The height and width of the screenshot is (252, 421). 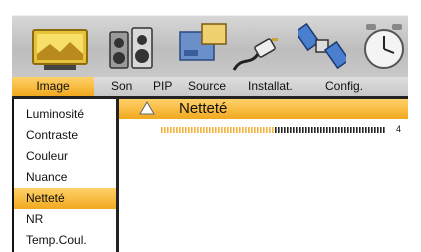 I want to click on menu-item-nuance: Nuance, so click(x=65, y=177).